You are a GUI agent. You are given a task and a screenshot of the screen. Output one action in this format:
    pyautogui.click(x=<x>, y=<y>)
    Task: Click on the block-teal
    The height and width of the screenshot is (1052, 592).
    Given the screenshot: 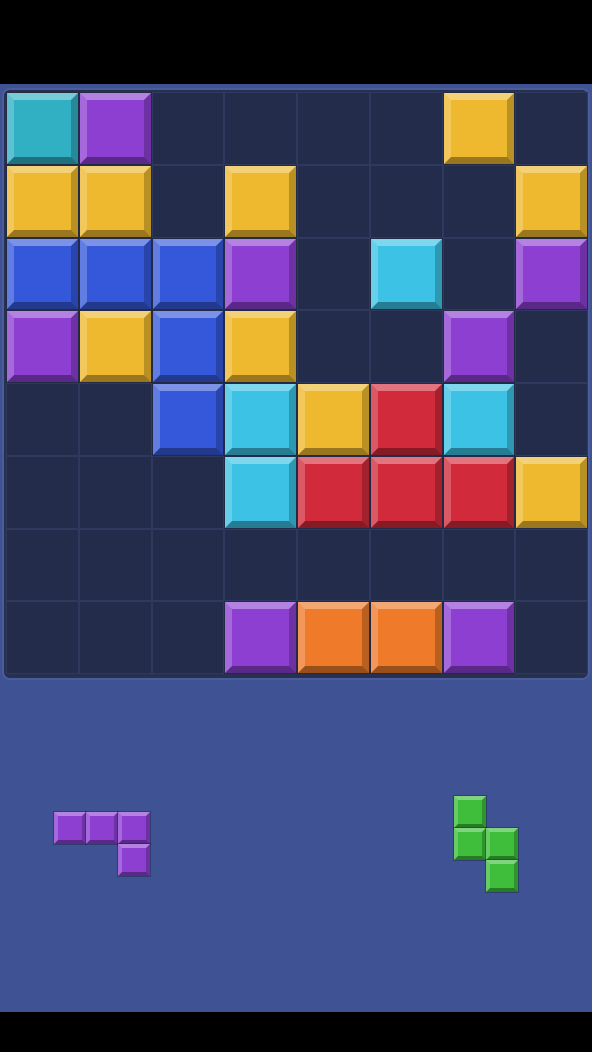 What is the action you would take?
    pyautogui.click(x=42, y=128)
    